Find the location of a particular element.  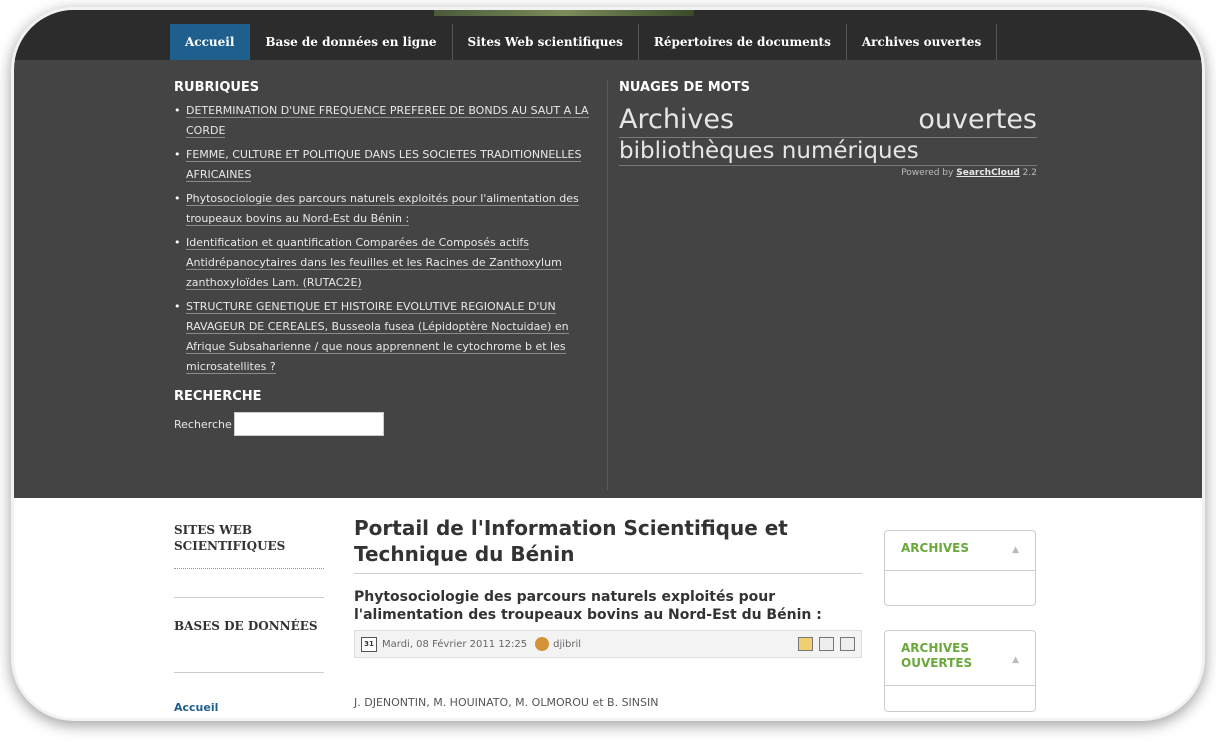

archives-module: ARCHIVES ▲ is located at coordinates (960, 568).